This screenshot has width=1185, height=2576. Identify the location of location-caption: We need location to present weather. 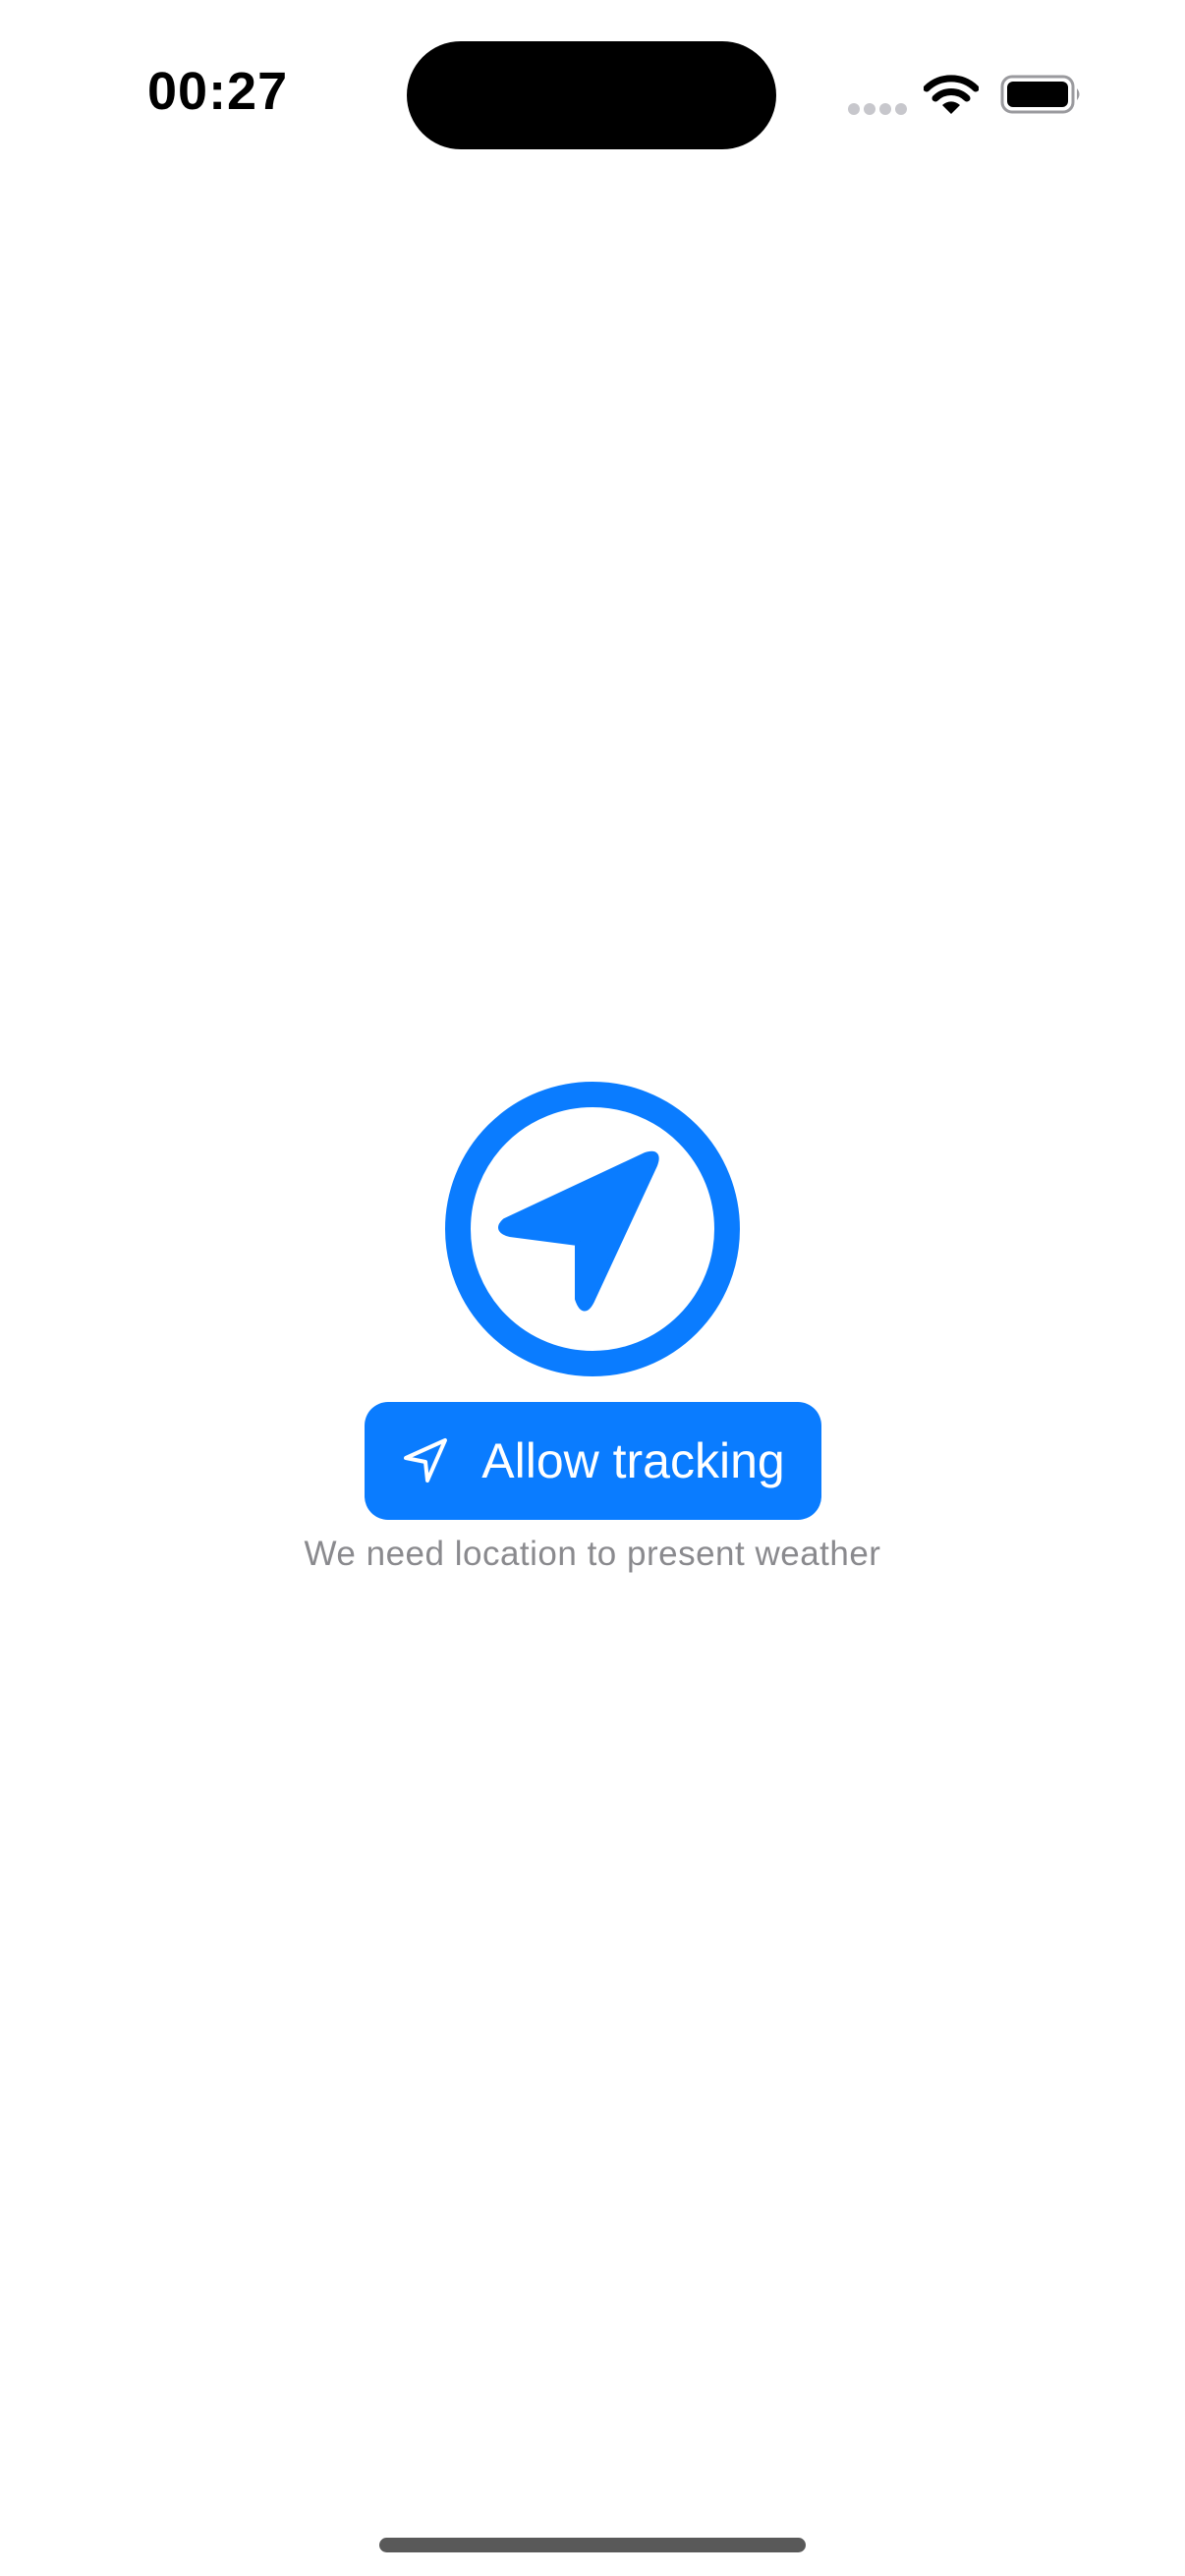
(592, 1554).